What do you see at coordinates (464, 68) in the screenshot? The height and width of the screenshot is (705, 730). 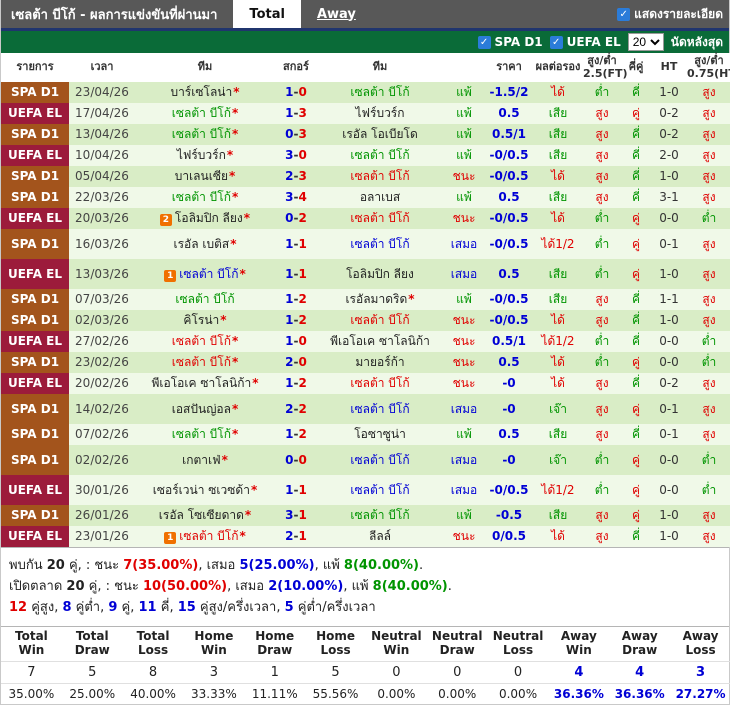 I see `col-result` at bounding box center [464, 68].